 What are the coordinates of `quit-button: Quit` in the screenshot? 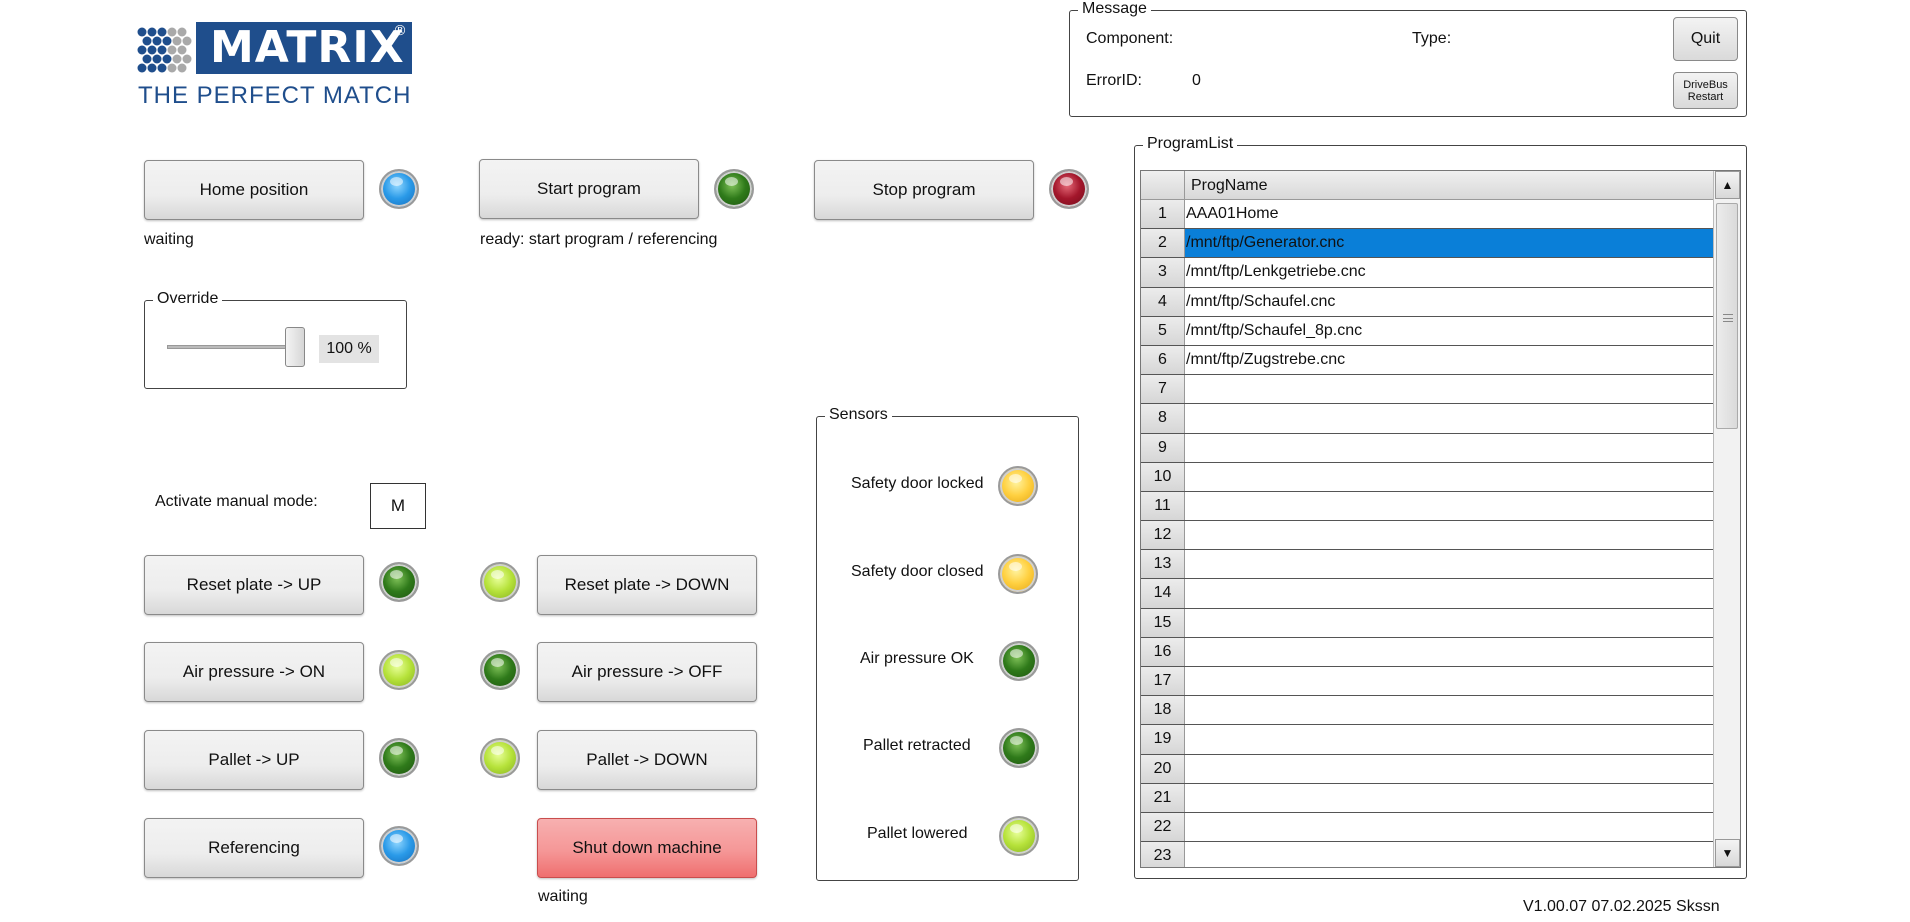 It's located at (1705, 39).